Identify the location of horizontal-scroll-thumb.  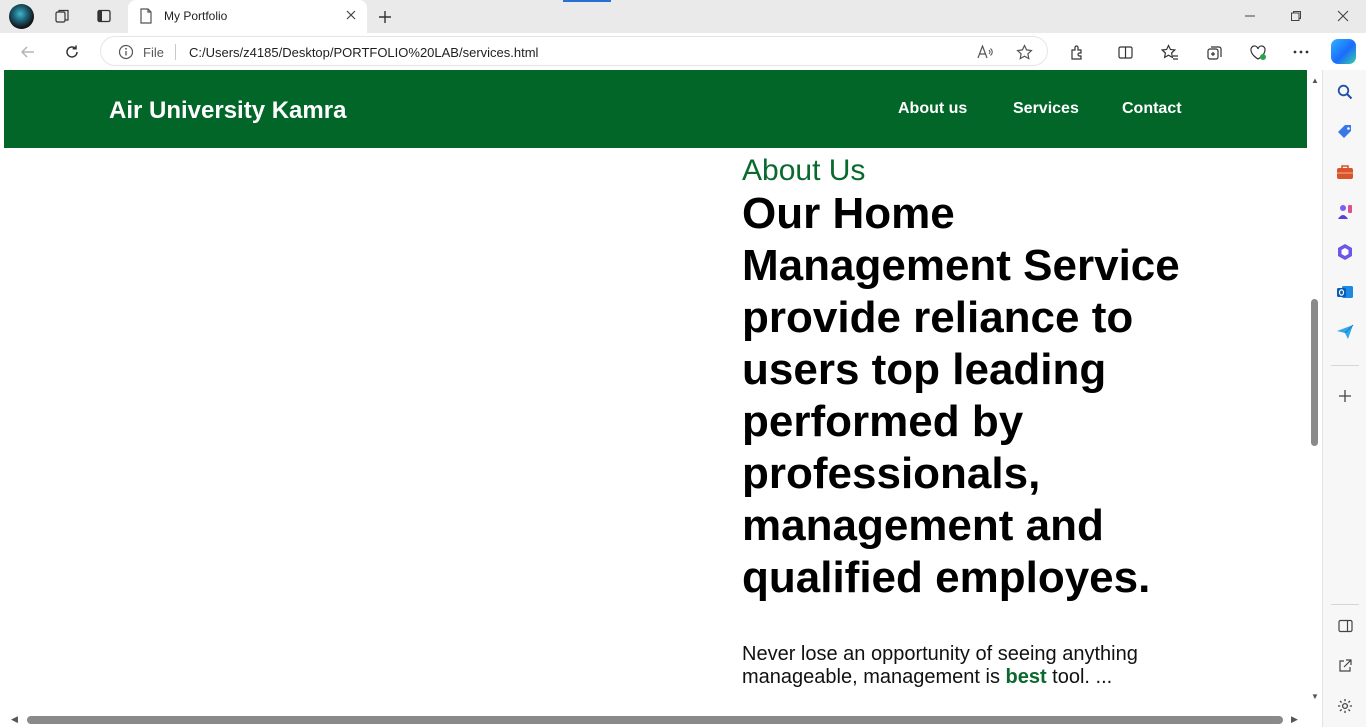
(655, 720).